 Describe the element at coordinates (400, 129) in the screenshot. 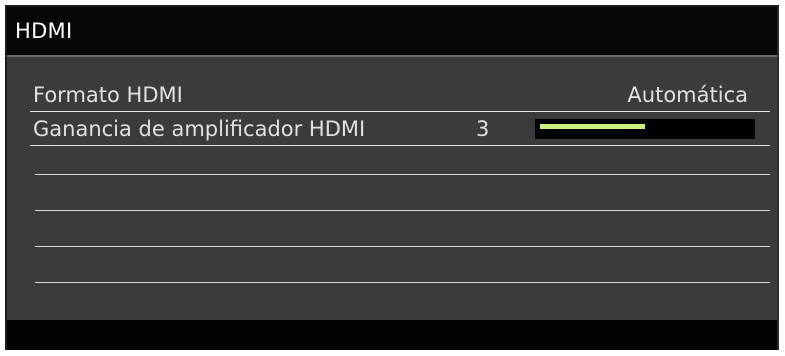

I see `menu-item-ganancia-hdmi: Ganancia de amplificador HDMI 3` at that location.